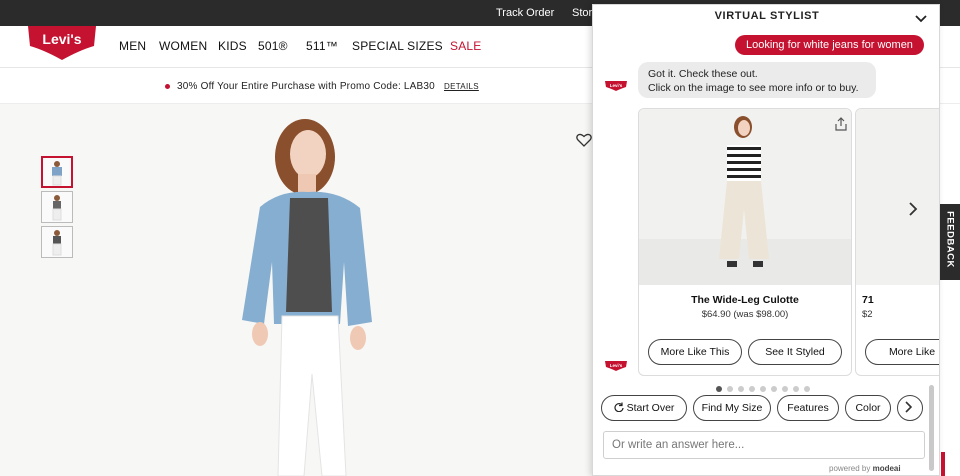 The image size is (960, 476). I want to click on powered-by: powered by modeai, so click(865, 468).